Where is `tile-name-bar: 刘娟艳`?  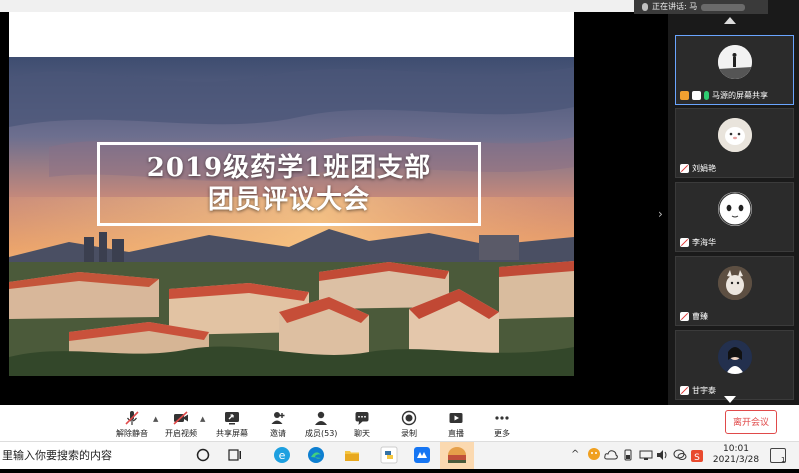 tile-name-bar: 刘娟艳 is located at coordinates (698, 168).